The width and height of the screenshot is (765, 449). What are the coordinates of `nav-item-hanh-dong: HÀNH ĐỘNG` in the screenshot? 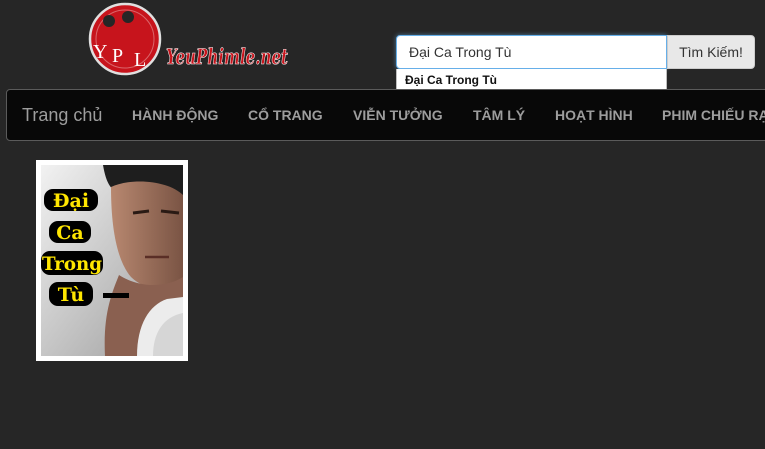 It's located at (175, 115).